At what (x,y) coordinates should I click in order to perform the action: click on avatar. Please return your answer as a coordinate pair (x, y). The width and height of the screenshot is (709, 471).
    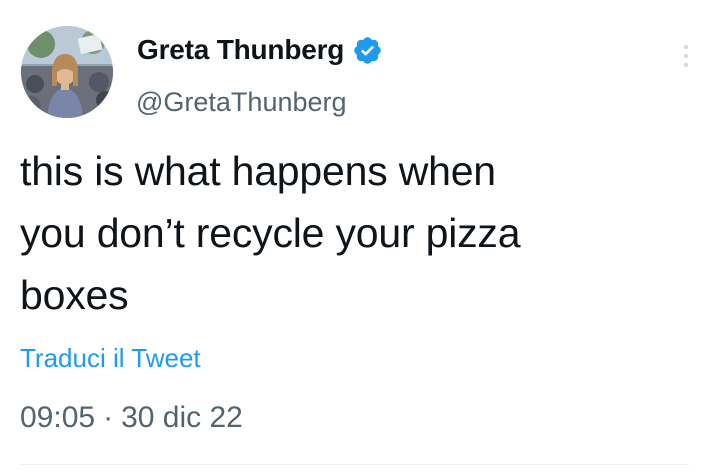
    Looking at the image, I should click on (67, 72).